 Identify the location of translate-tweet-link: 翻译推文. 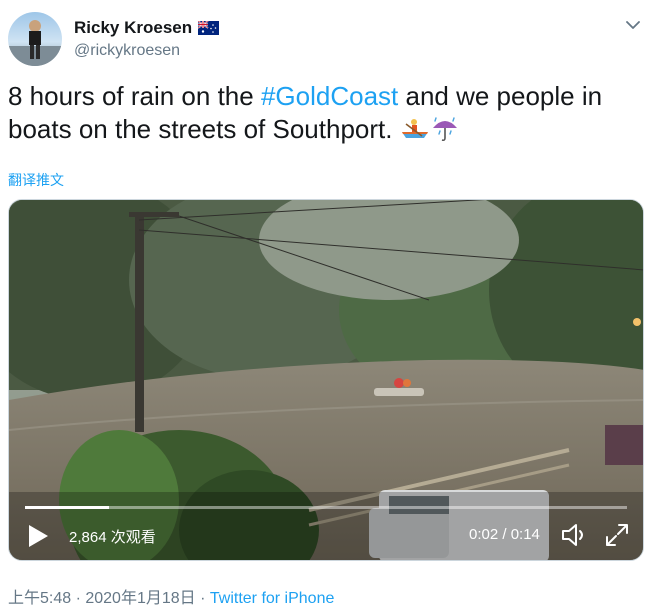
(36, 180).